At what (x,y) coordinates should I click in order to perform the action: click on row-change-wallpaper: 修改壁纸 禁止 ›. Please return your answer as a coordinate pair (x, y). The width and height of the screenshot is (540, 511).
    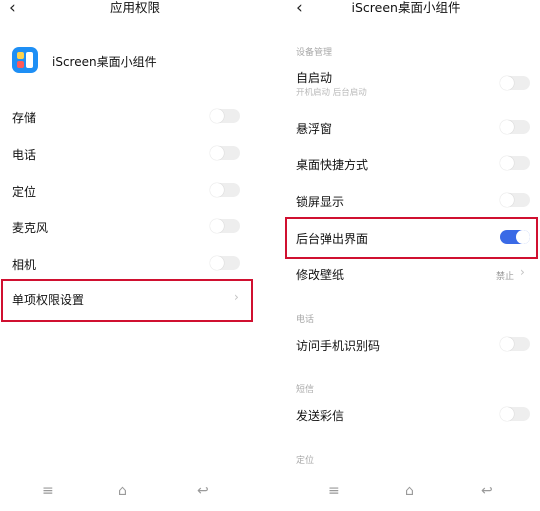
    Looking at the image, I should click on (406, 274).